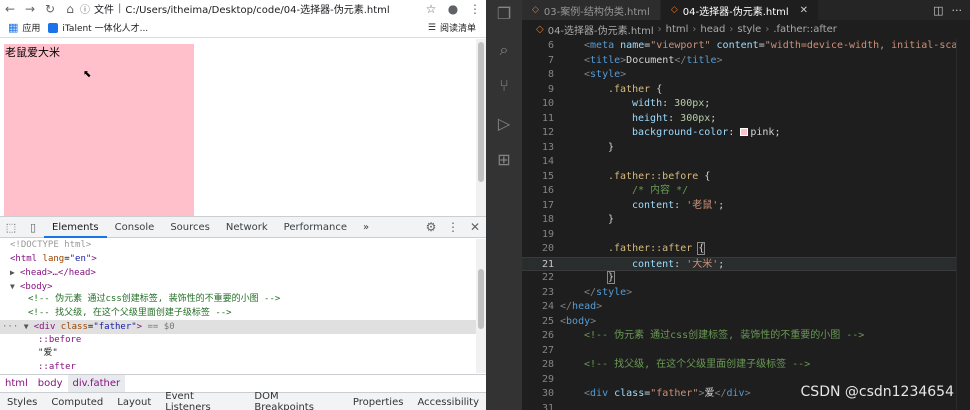 The image size is (970, 410). I want to click on settings-gear-icon: ⚙, so click(431, 227).